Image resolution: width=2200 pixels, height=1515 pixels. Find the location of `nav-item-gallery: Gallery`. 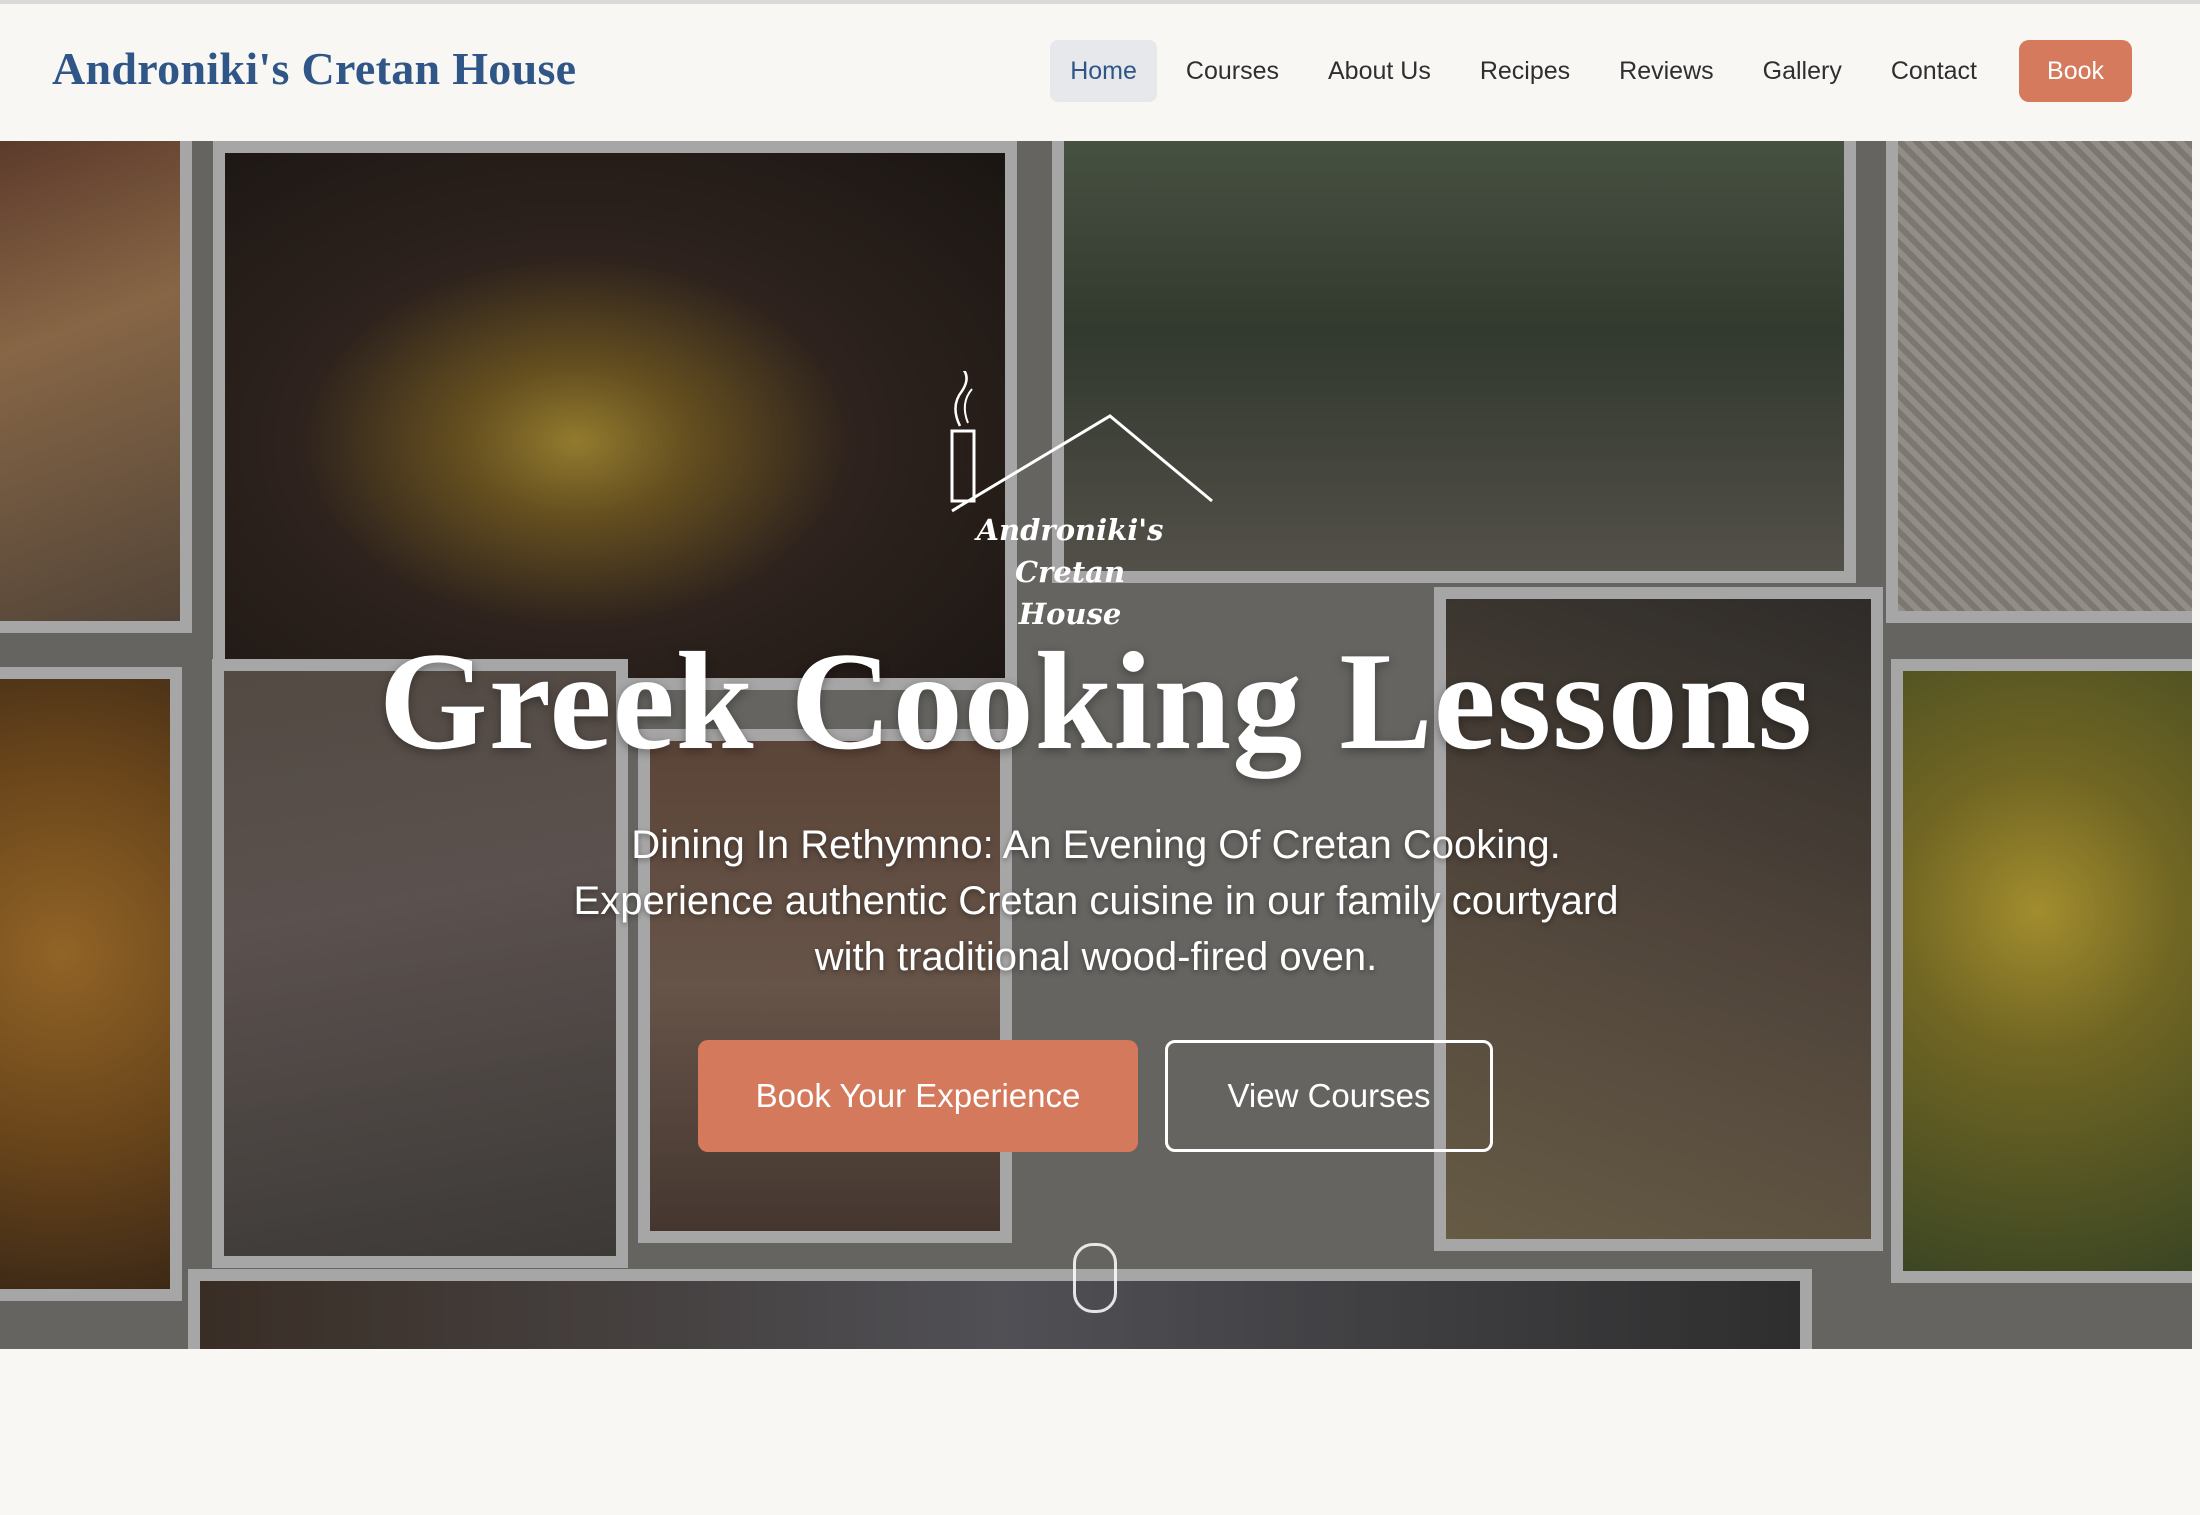

nav-item-gallery: Gallery is located at coordinates (1802, 71).